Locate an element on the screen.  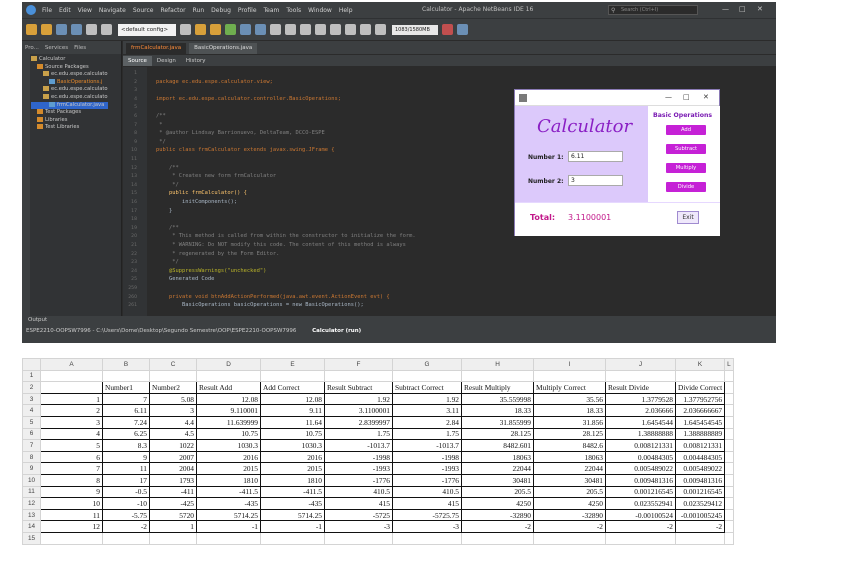
cell: 415 is located at coordinates (358, 503).